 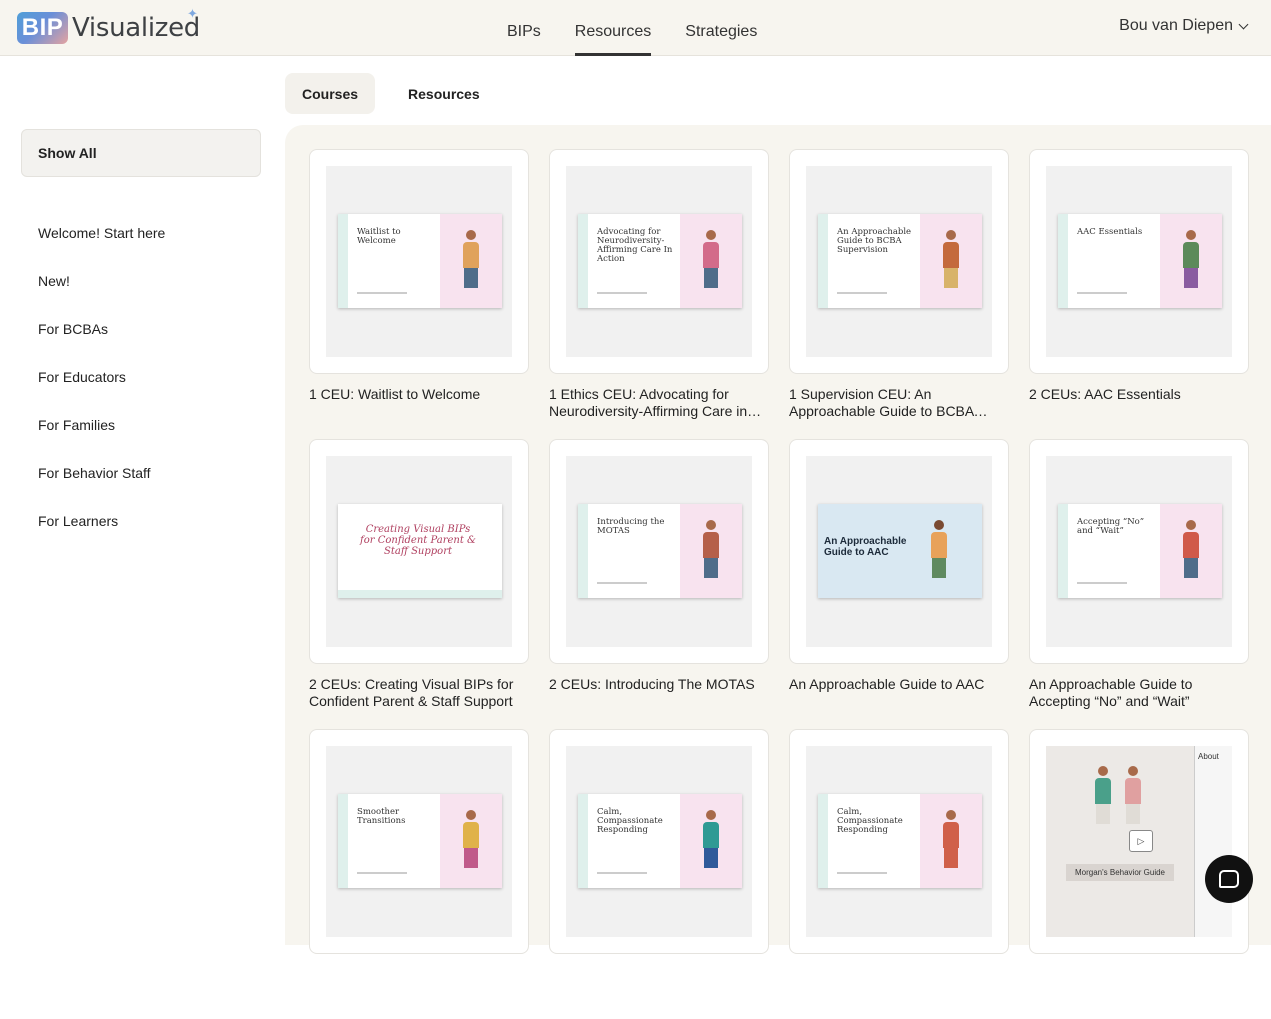 I want to click on sidebar-item-welcome: Welcome! Start here, so click(x=141, y=233).